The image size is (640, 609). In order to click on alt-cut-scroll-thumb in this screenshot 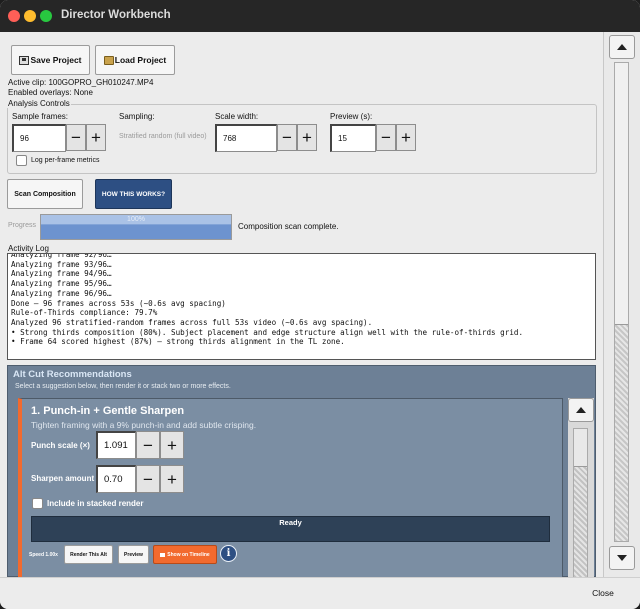, I will do `click(580, 448)`.